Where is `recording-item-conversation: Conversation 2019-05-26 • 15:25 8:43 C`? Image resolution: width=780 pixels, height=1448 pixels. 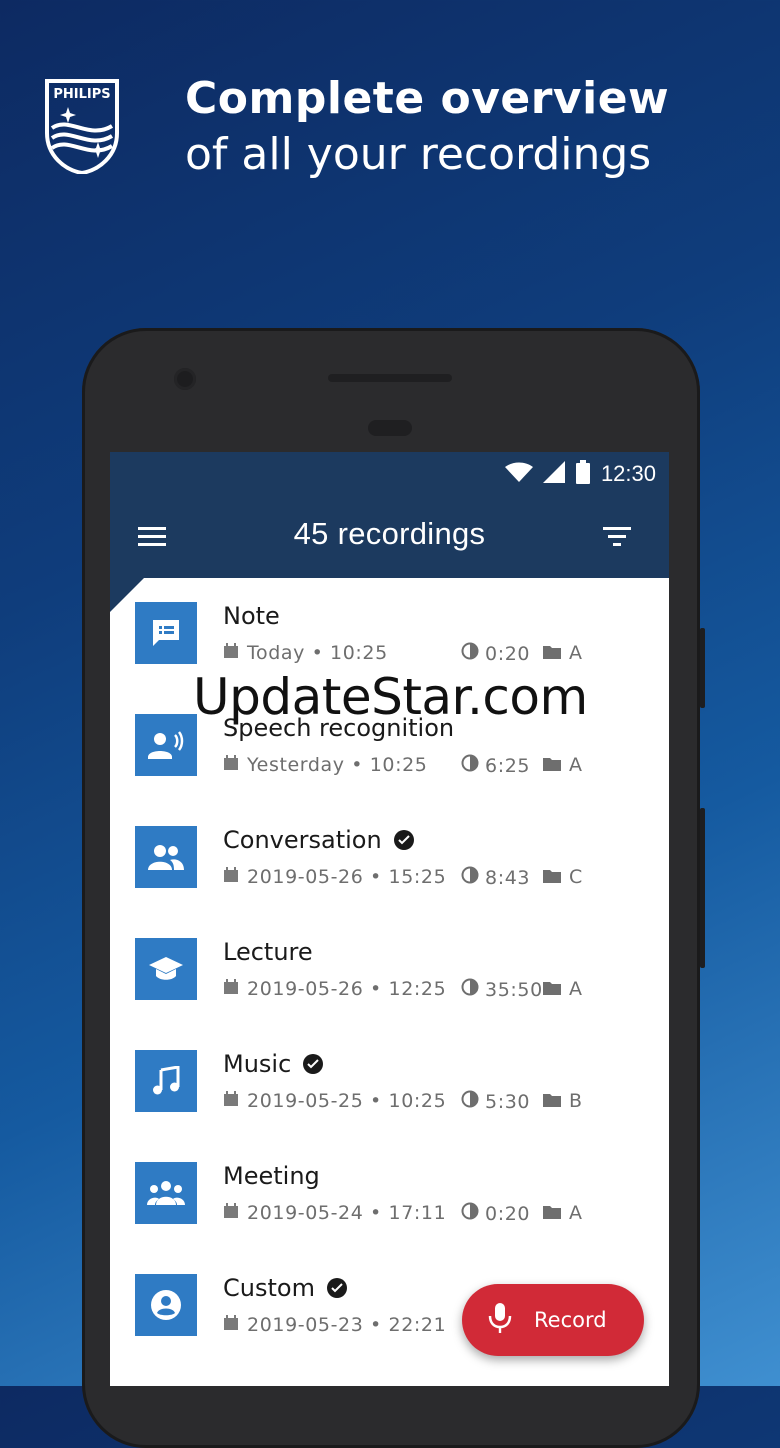
recording-item-conversation: Conversation 2019-05-26 • 15:25 8:43 C is located at coordinates (389, 858).